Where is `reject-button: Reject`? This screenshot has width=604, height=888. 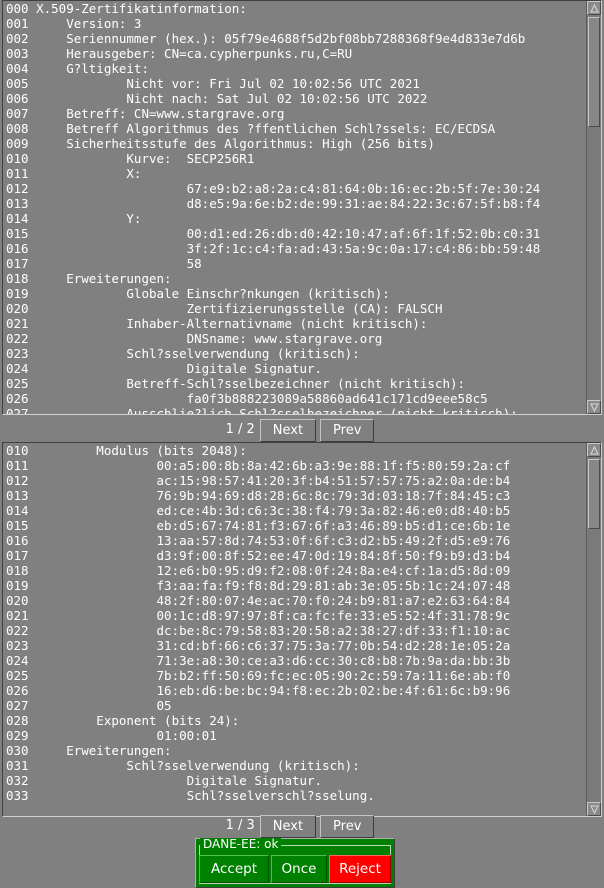 reject-button: Reject is located at coordinates (360, 869).